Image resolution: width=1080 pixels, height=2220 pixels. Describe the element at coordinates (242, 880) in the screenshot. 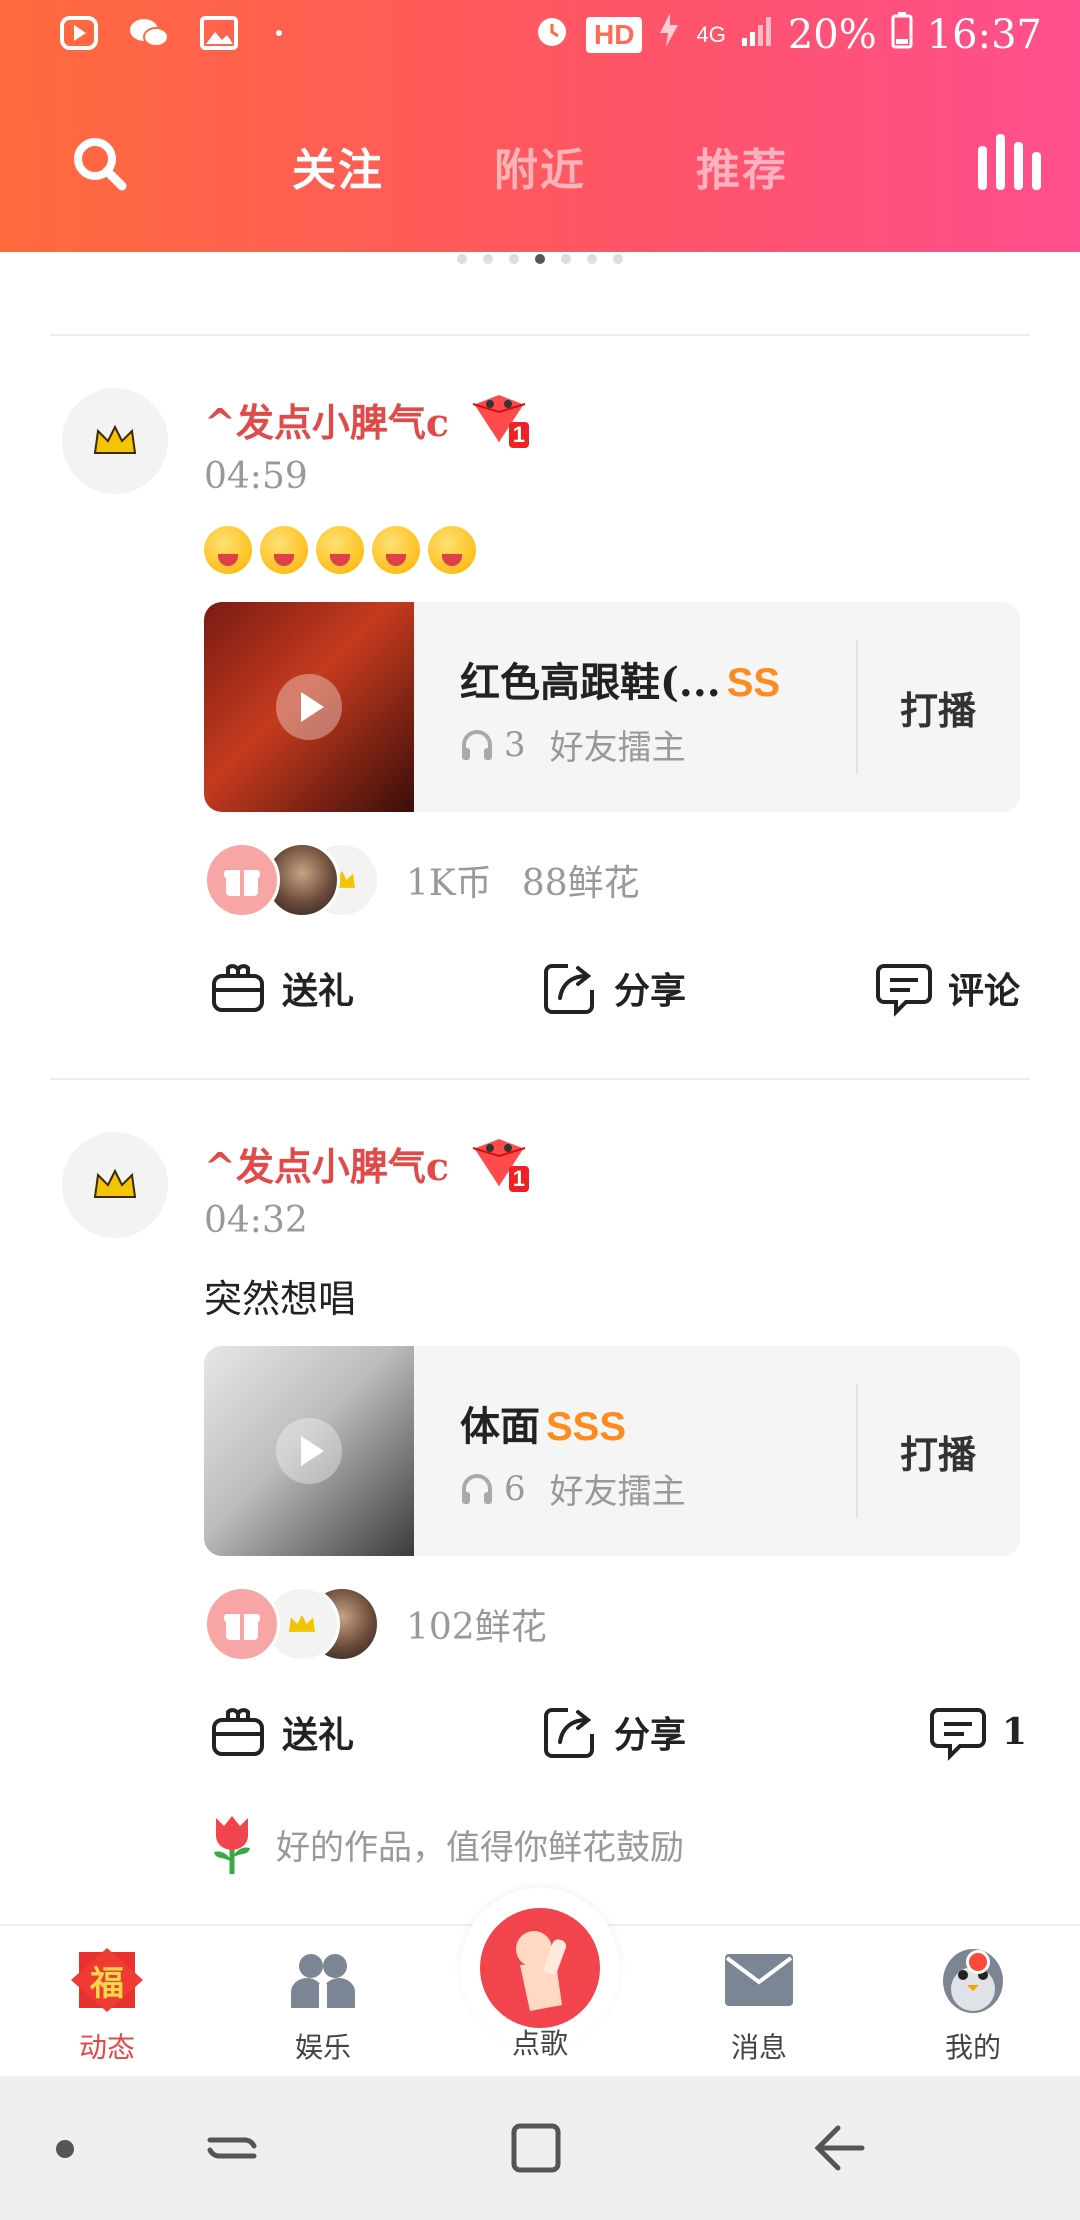

I see `gift-box-icon` at that location.